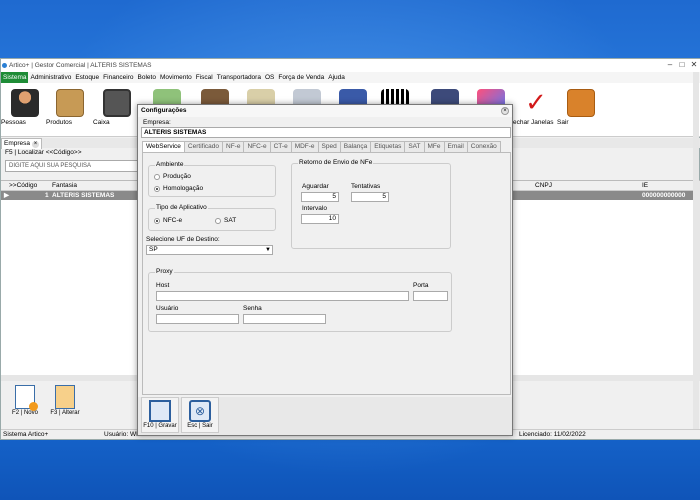 Image resolution: width=700 pixels, height=500 pixels. I want to click on cell-fantasia: ALTERIS SISTEMAS, so click(83, 195).